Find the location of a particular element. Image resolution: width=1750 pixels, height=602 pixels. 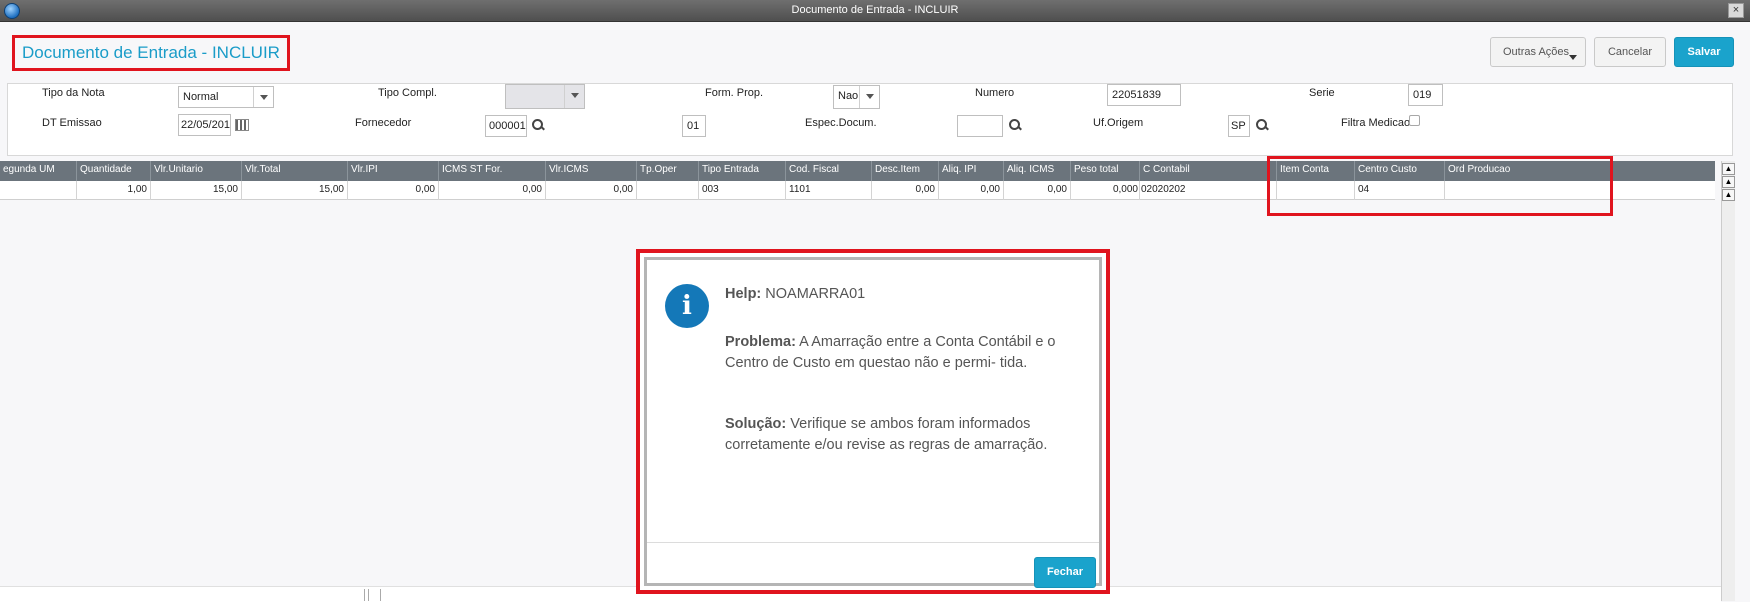

tipo-nota-value: Normal is located at coordinates (201, 97).